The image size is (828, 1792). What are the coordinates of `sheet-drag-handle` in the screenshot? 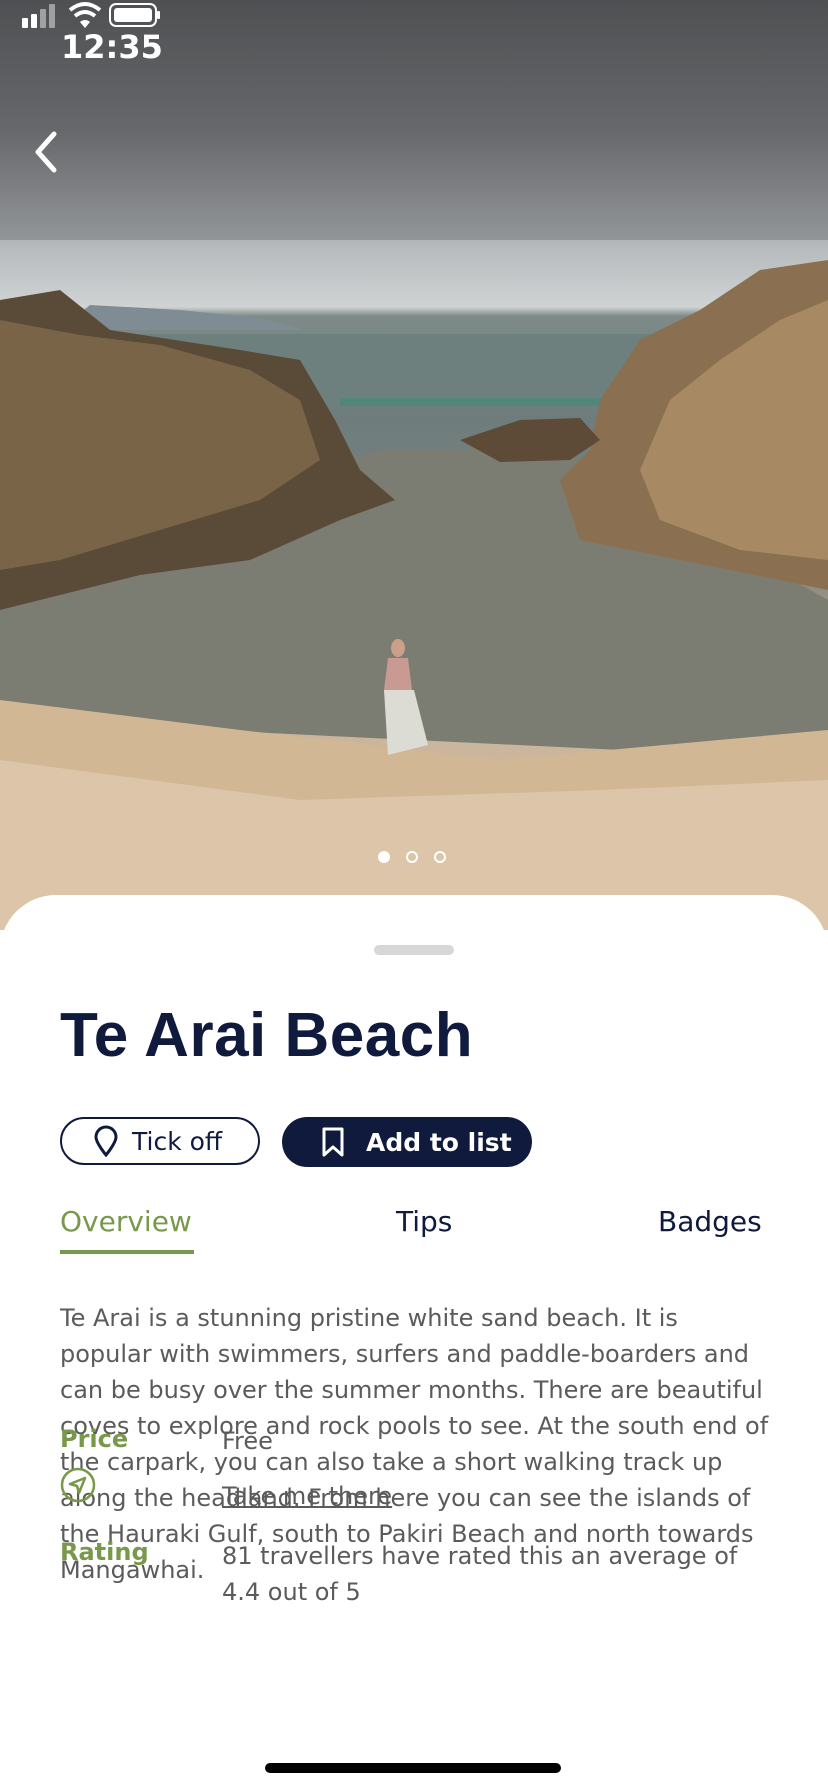 It's located at (414, 950).